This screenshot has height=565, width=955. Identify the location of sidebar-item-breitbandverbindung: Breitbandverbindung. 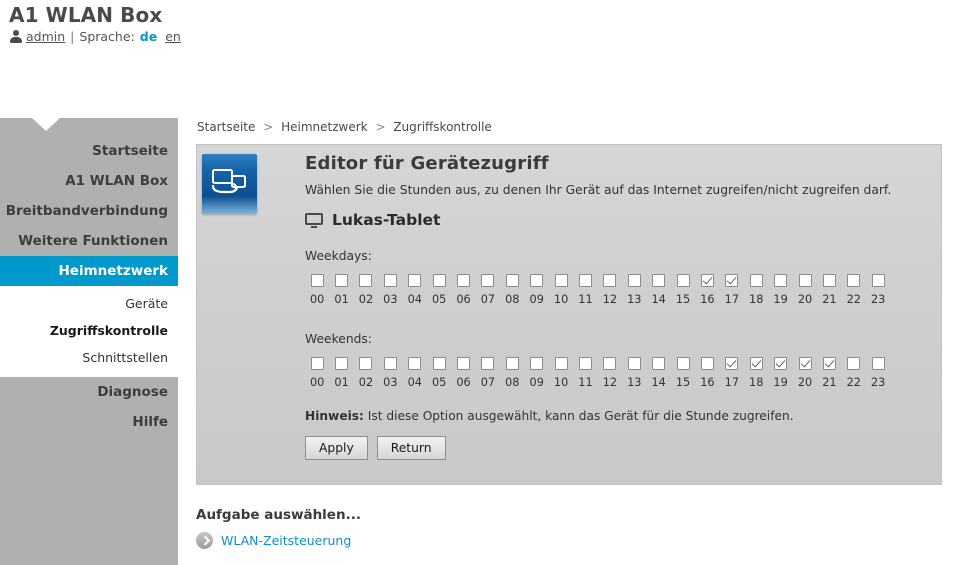
(89, 211).